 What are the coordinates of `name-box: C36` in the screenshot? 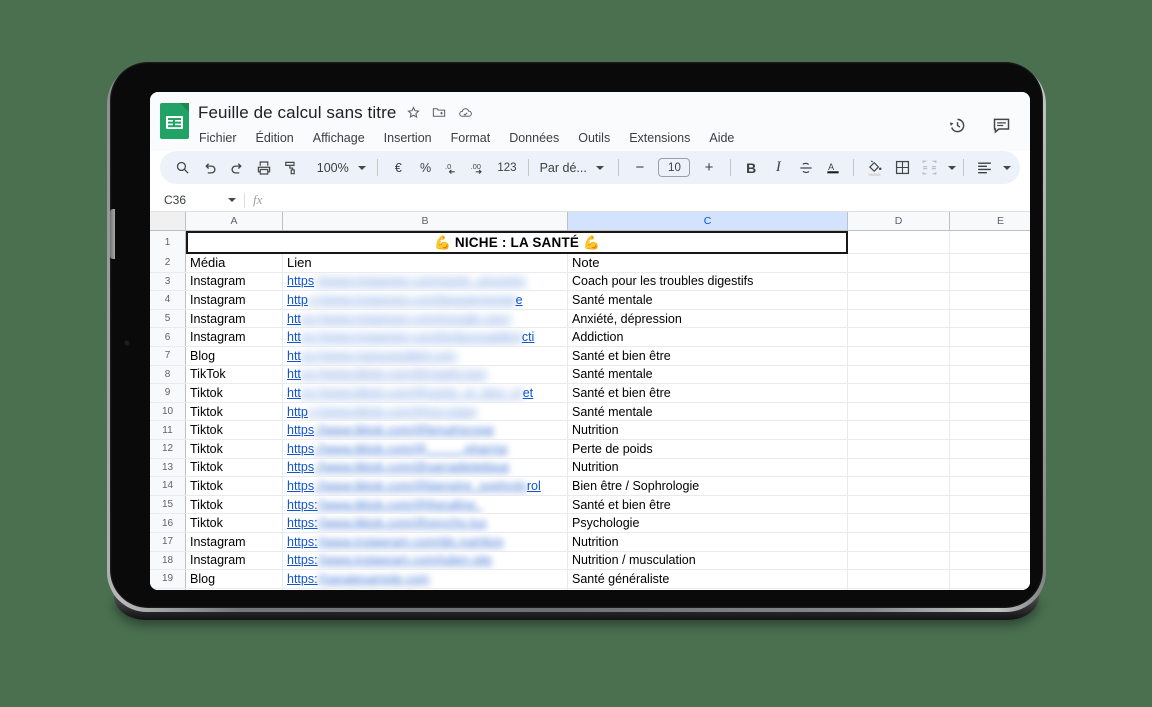 It's located at (199, 200).